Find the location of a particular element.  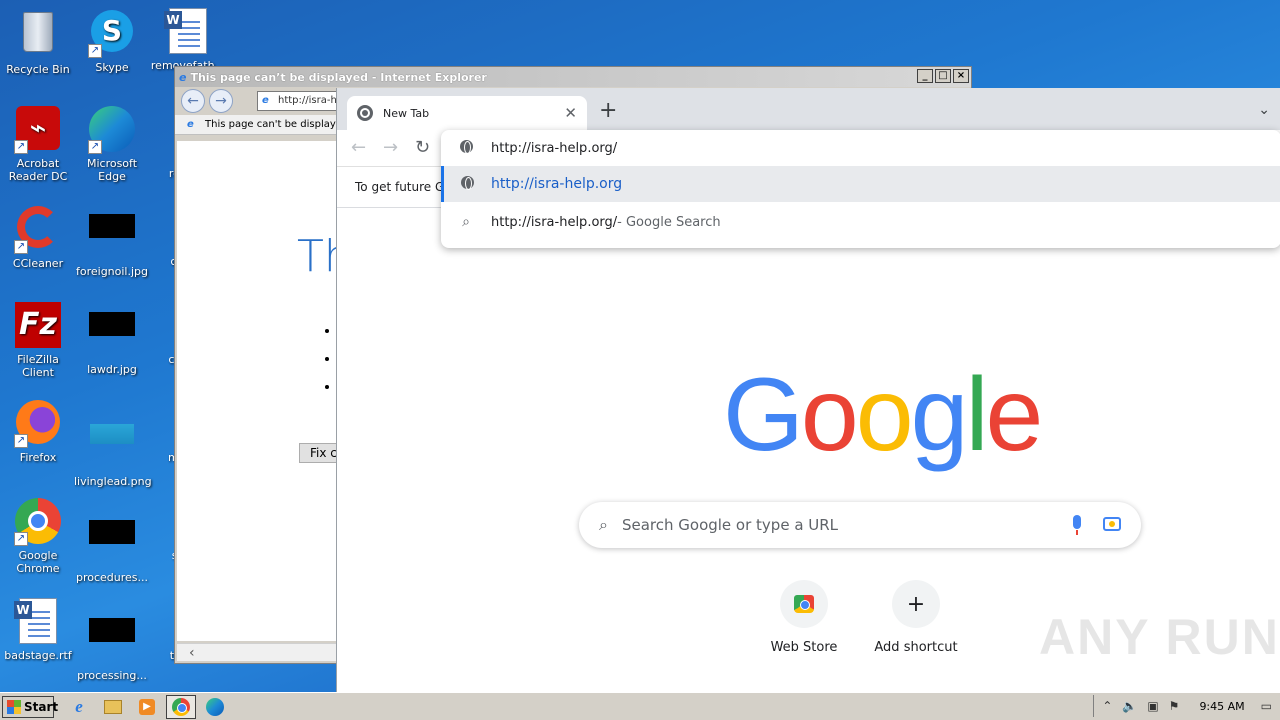

firefox-icon: ↗ is located at coordinates (38, 424).